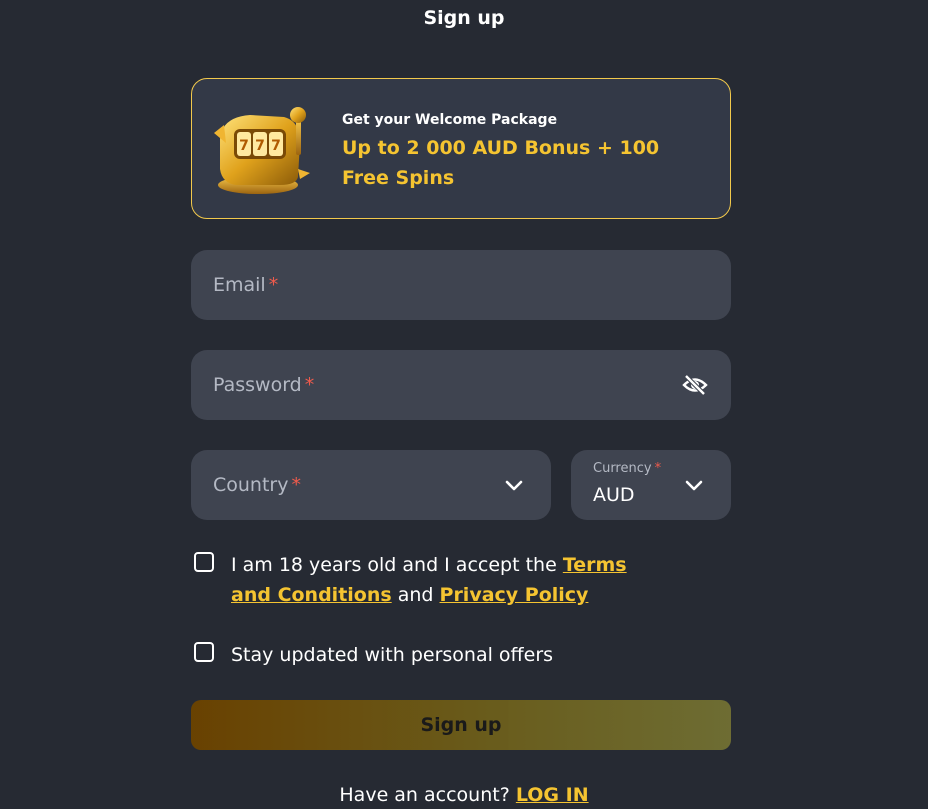 This screenshot has width=928, height=809. Describe the element at coordinates (501, 163) in the screenshot. I see `promo-offer: Up to 2 000 AUD Bonus + 100 Free Spins` at that location.